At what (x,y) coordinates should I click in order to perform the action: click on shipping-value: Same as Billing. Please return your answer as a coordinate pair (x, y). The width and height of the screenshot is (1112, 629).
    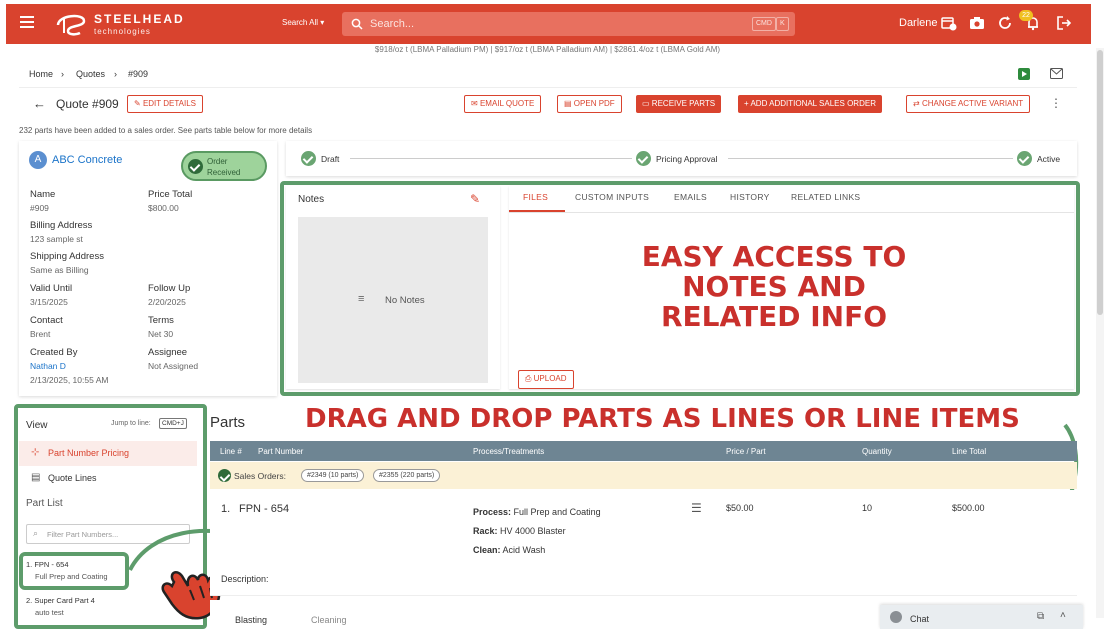
    Looking at the image, I should click on (59, 270).